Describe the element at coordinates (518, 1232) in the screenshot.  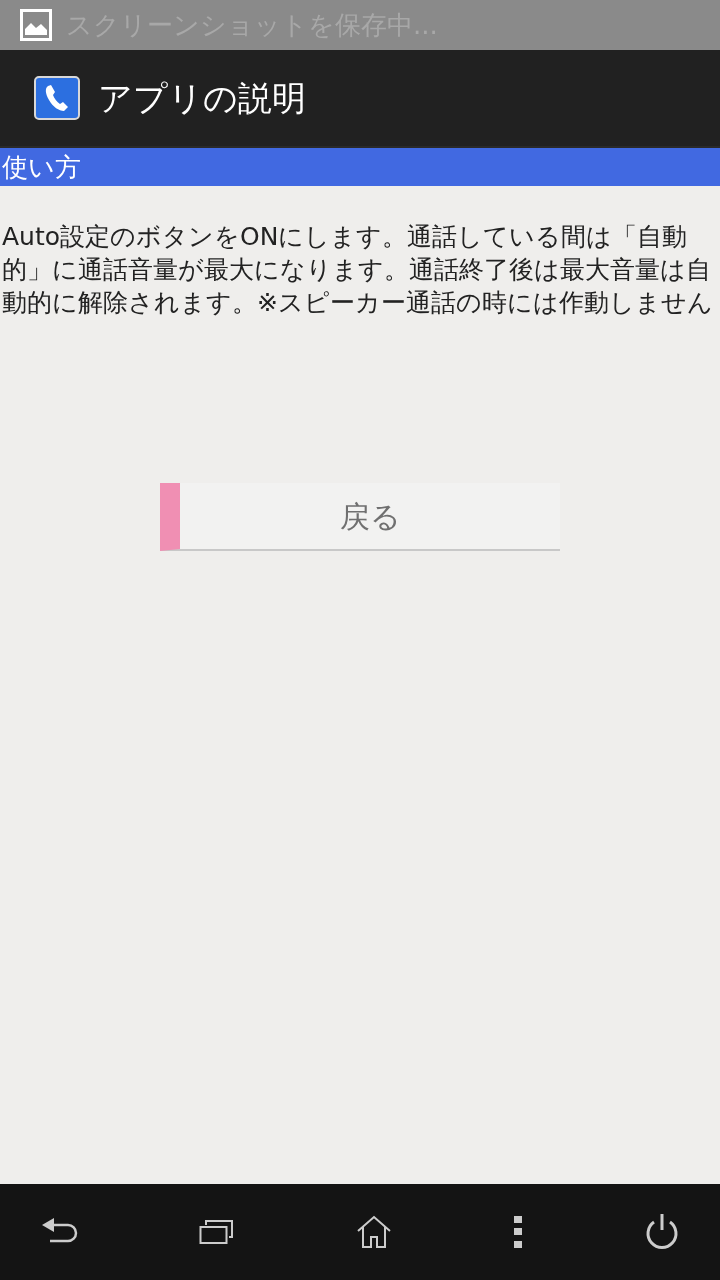
I see `more-icon` at that location.